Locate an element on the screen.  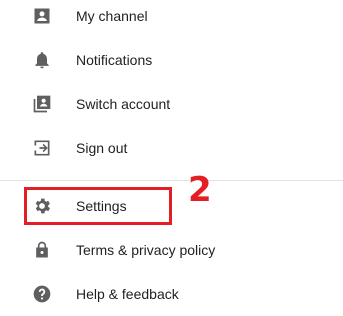
menu-item-switch-account: Switch account is located at coordinates (171, 104).